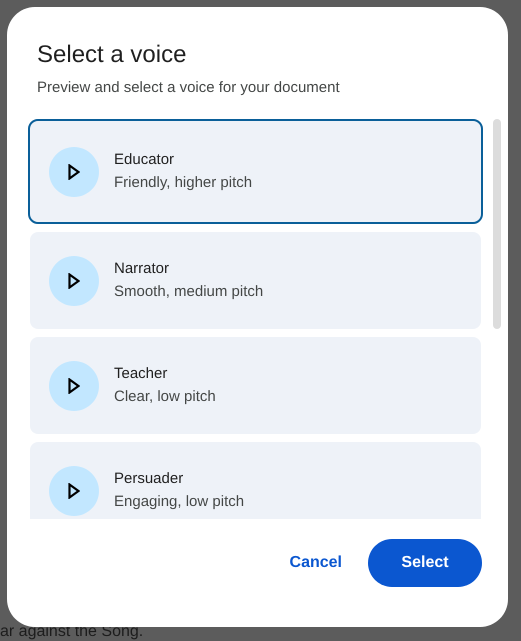 Image resolution: width=521 pixels, height=641 pixels. I want to click on voice-name: Narrator, so click(142, 268).